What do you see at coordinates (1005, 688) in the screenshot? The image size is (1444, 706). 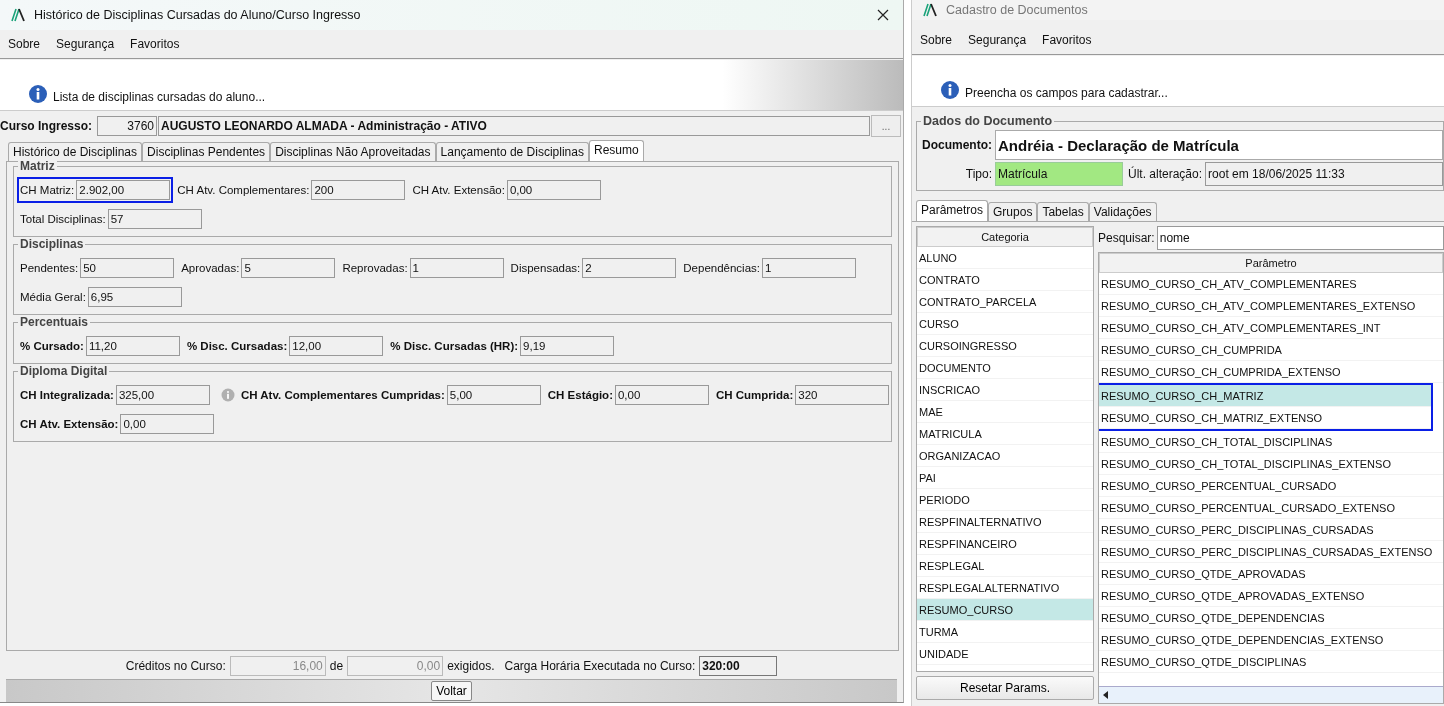 I see `reset-button: Resetar Params.` at bounding box center [1005, 688].